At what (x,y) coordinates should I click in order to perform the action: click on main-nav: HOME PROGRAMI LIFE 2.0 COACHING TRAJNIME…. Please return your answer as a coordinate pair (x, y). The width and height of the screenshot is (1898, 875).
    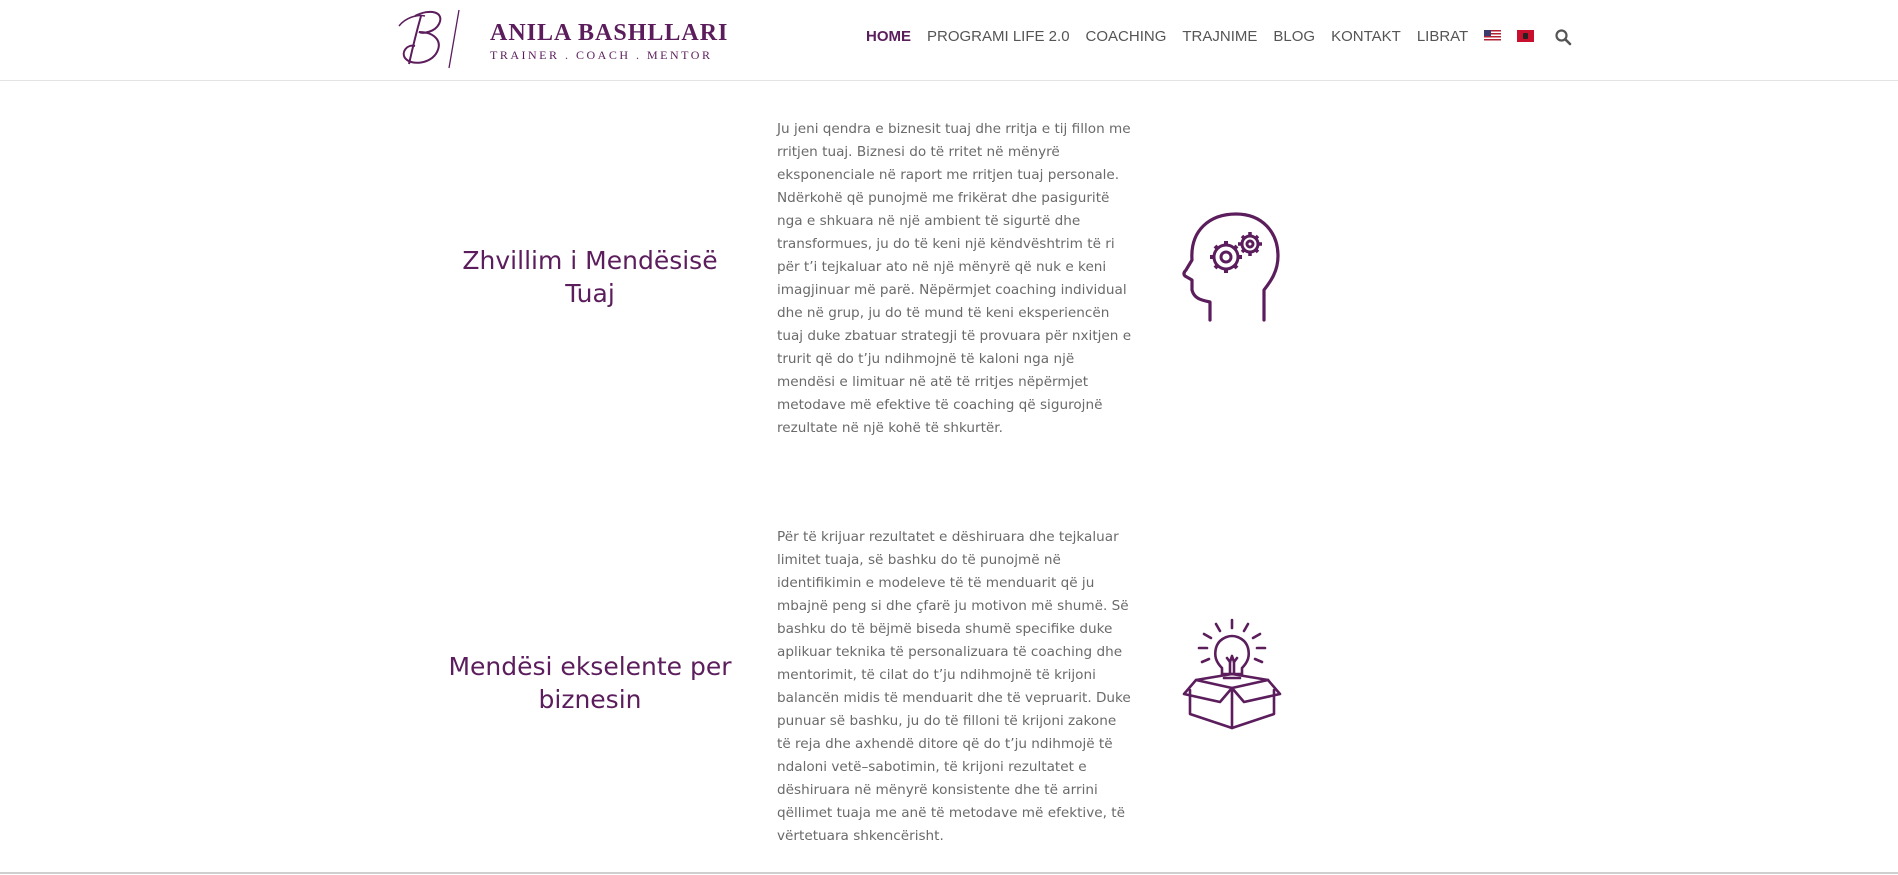
    Looking at the image, I should click on (1219, 36).